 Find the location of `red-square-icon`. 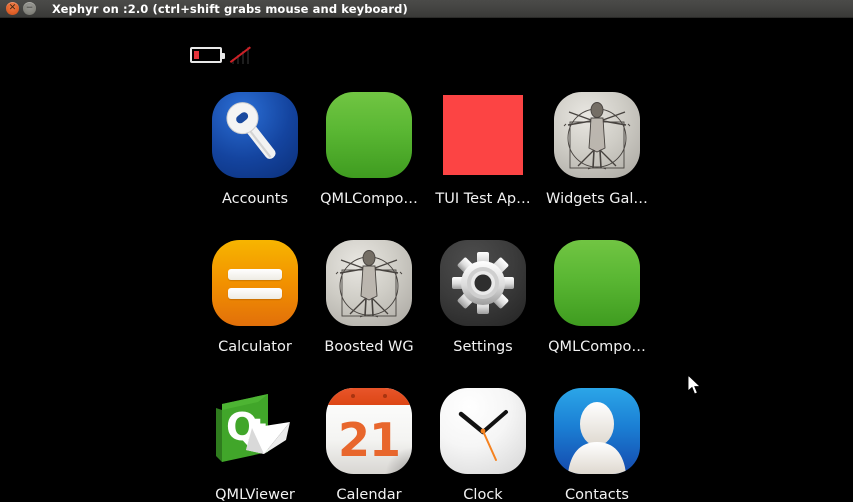

red-square-icon is located at coordinates (483, 135).